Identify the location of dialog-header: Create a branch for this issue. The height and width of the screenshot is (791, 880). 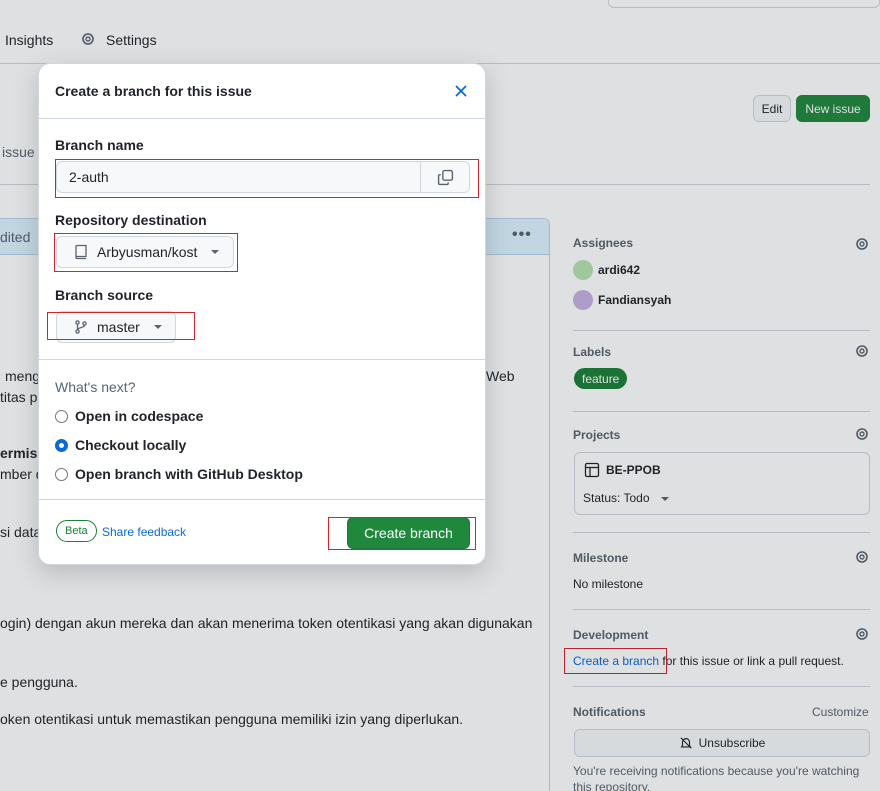
(262, 91).